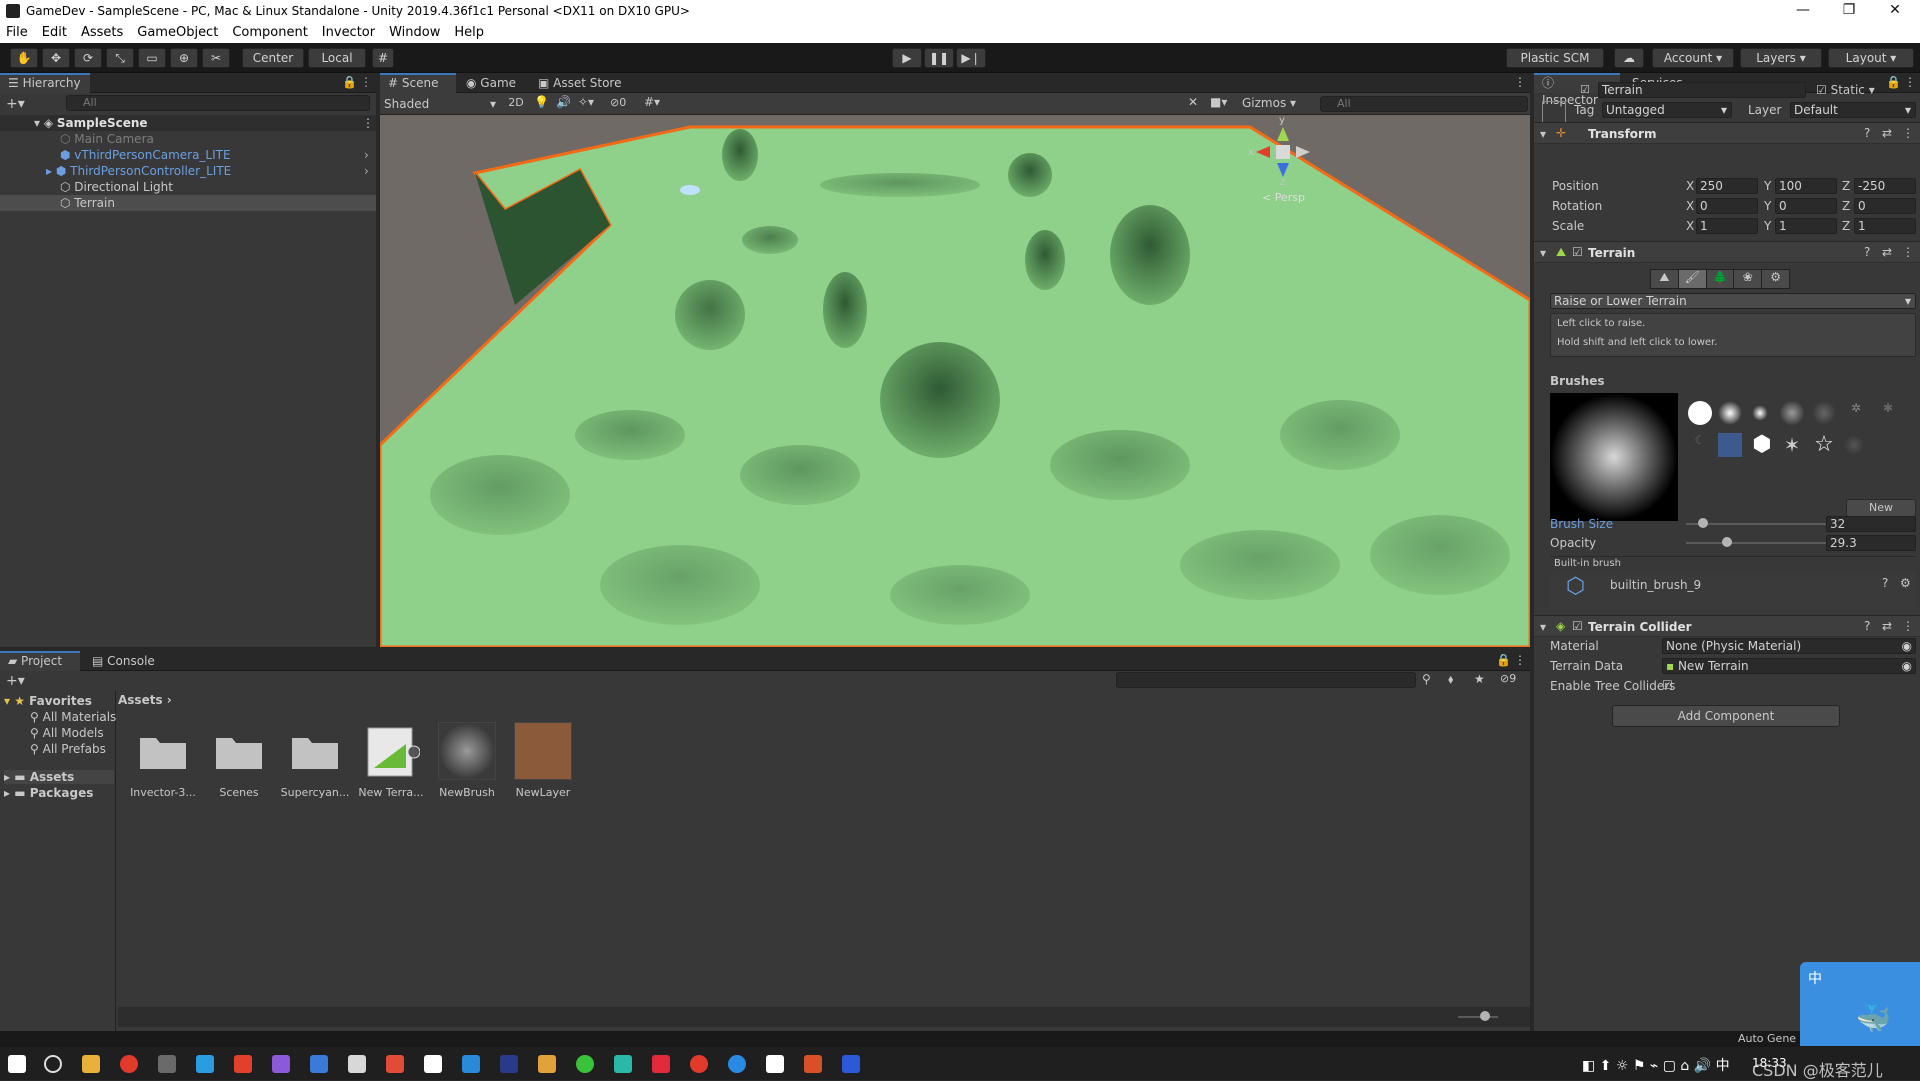  What do you see at coordinates (543, 102) in the screenshot?
I see `lighting-icon: 💡` at bounding box center [543, 102].